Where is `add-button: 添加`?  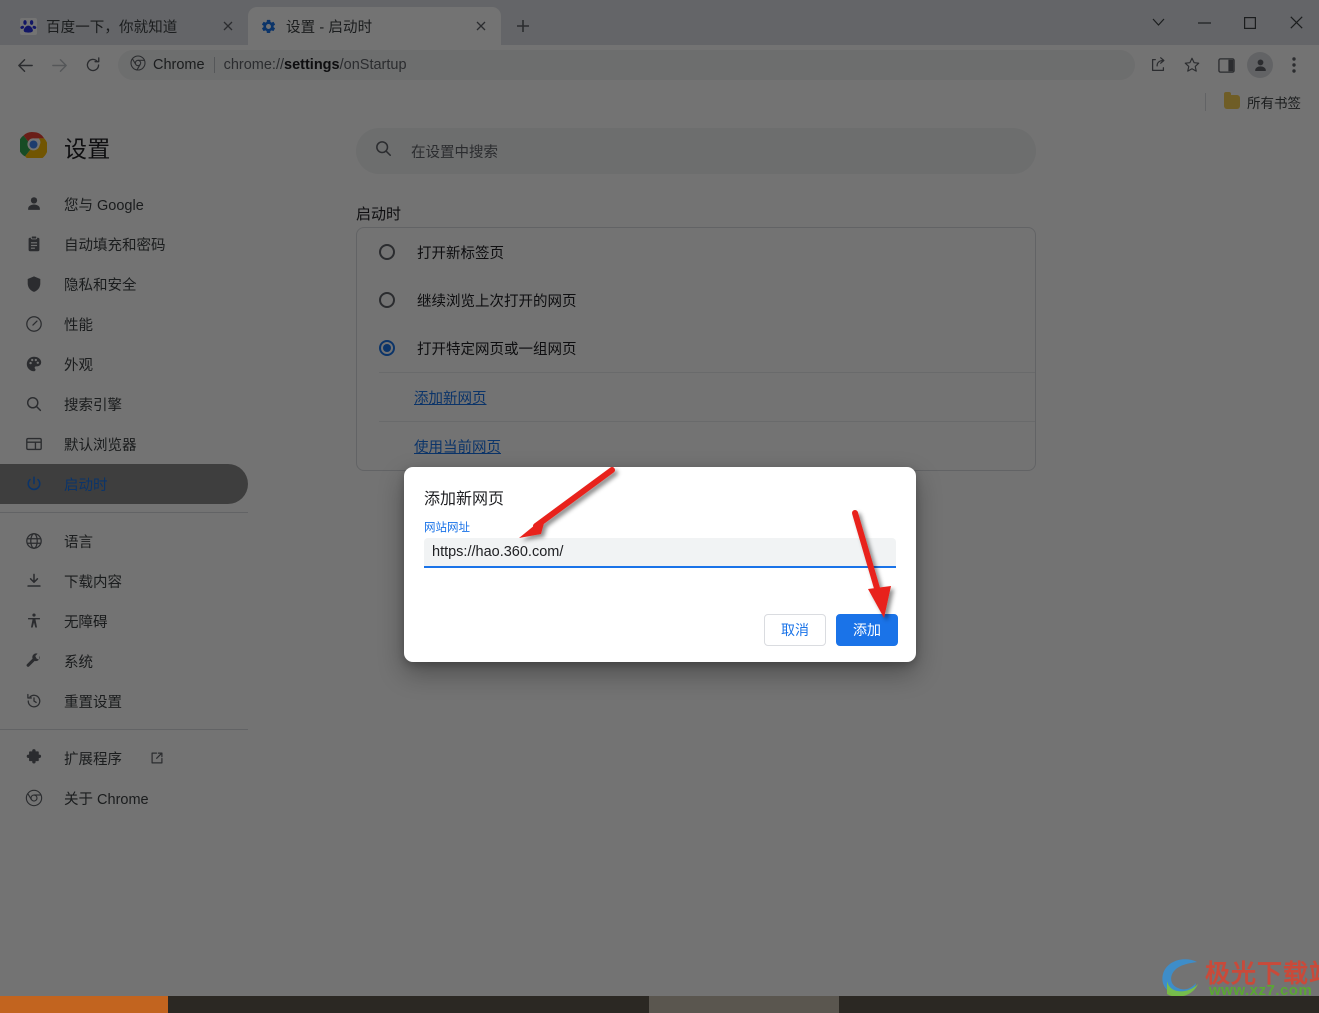
add-button: 添加 is located at coordinates (867, 630).